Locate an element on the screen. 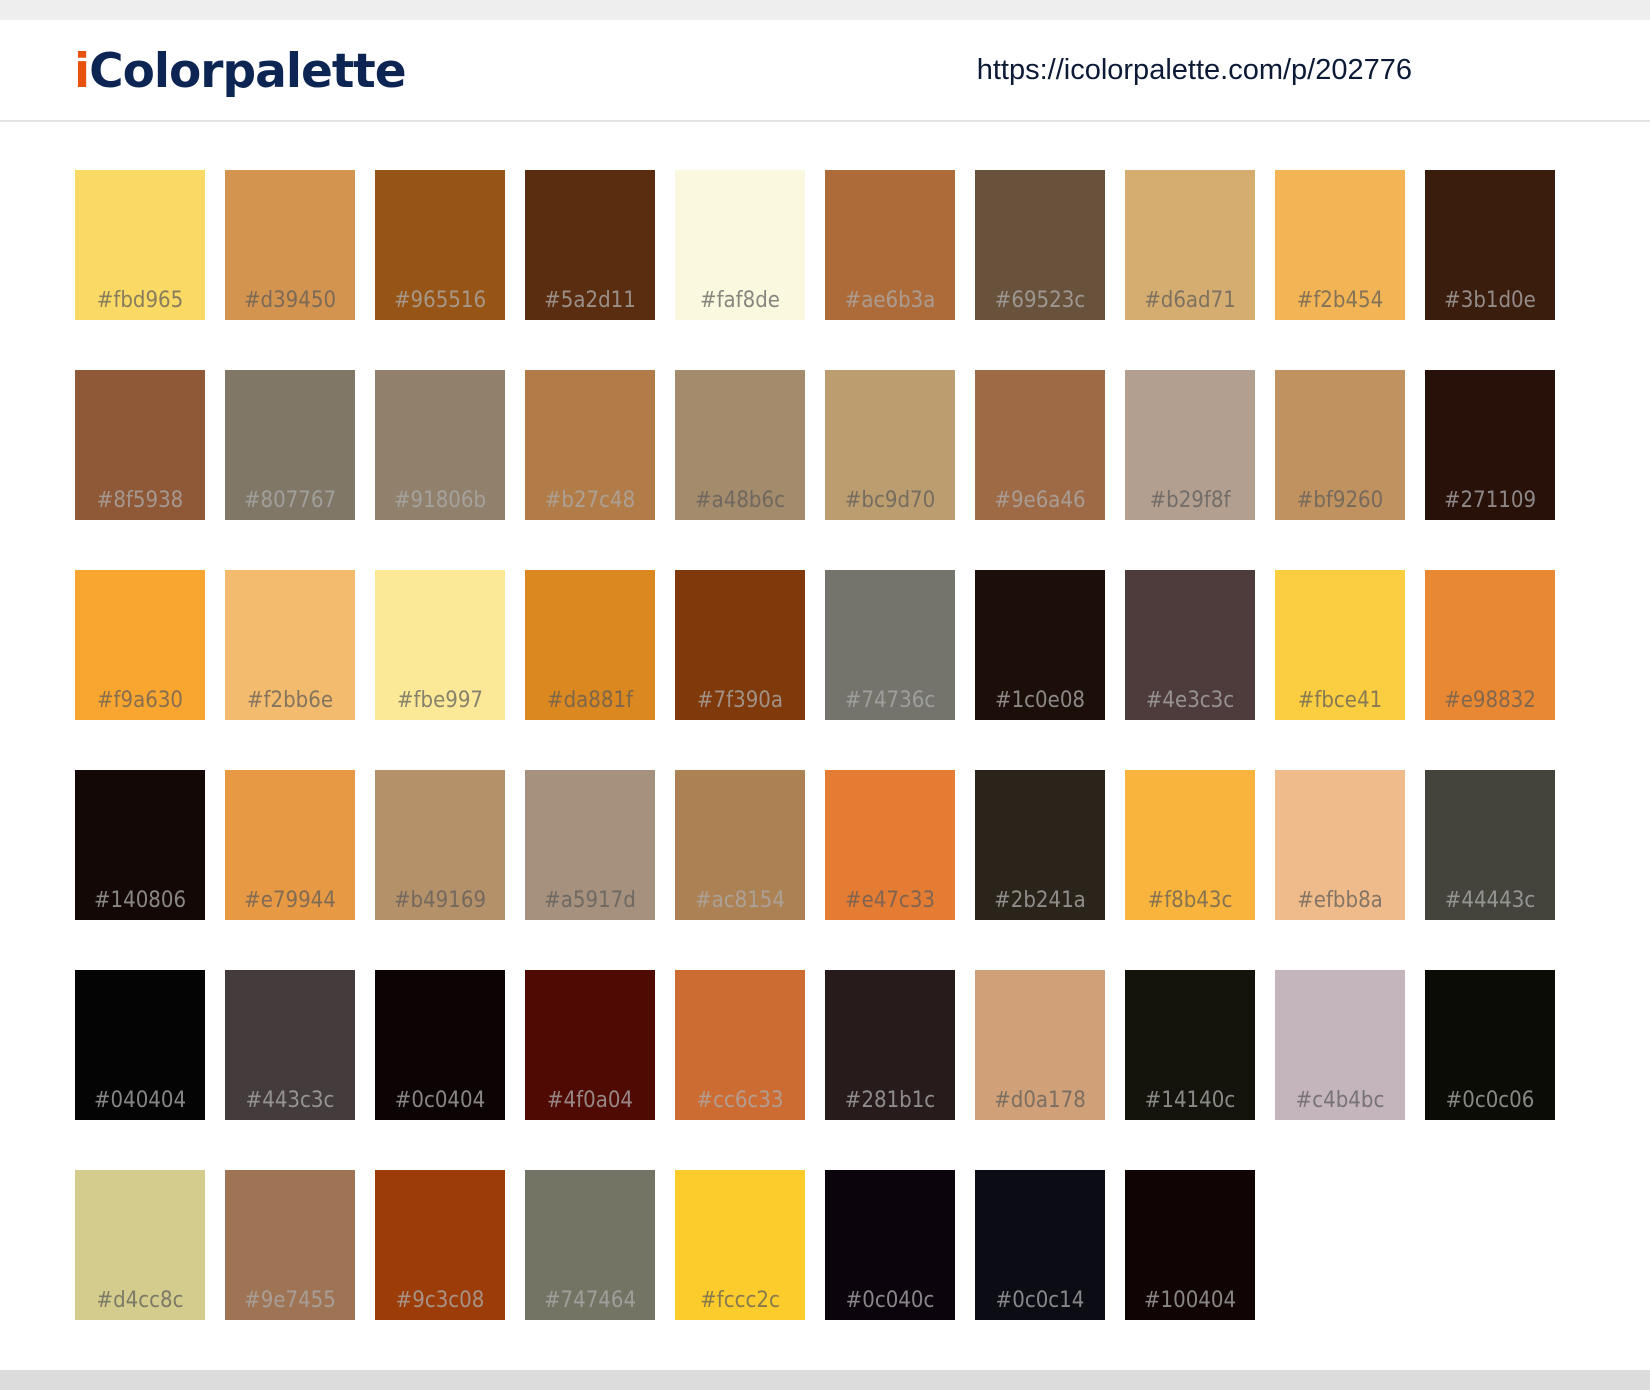  site-logo: iColorpalette is located at coordinates (240, 71).